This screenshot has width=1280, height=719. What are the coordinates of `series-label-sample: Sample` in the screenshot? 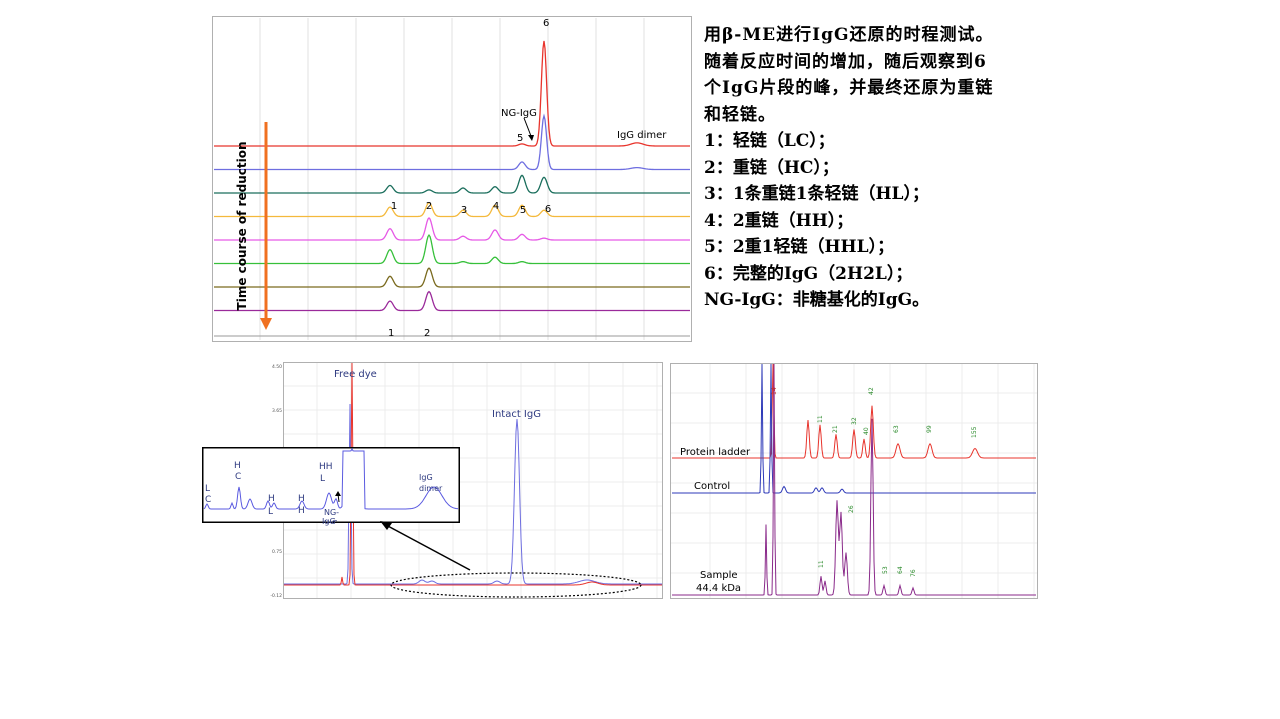 It's located at (719, 575).